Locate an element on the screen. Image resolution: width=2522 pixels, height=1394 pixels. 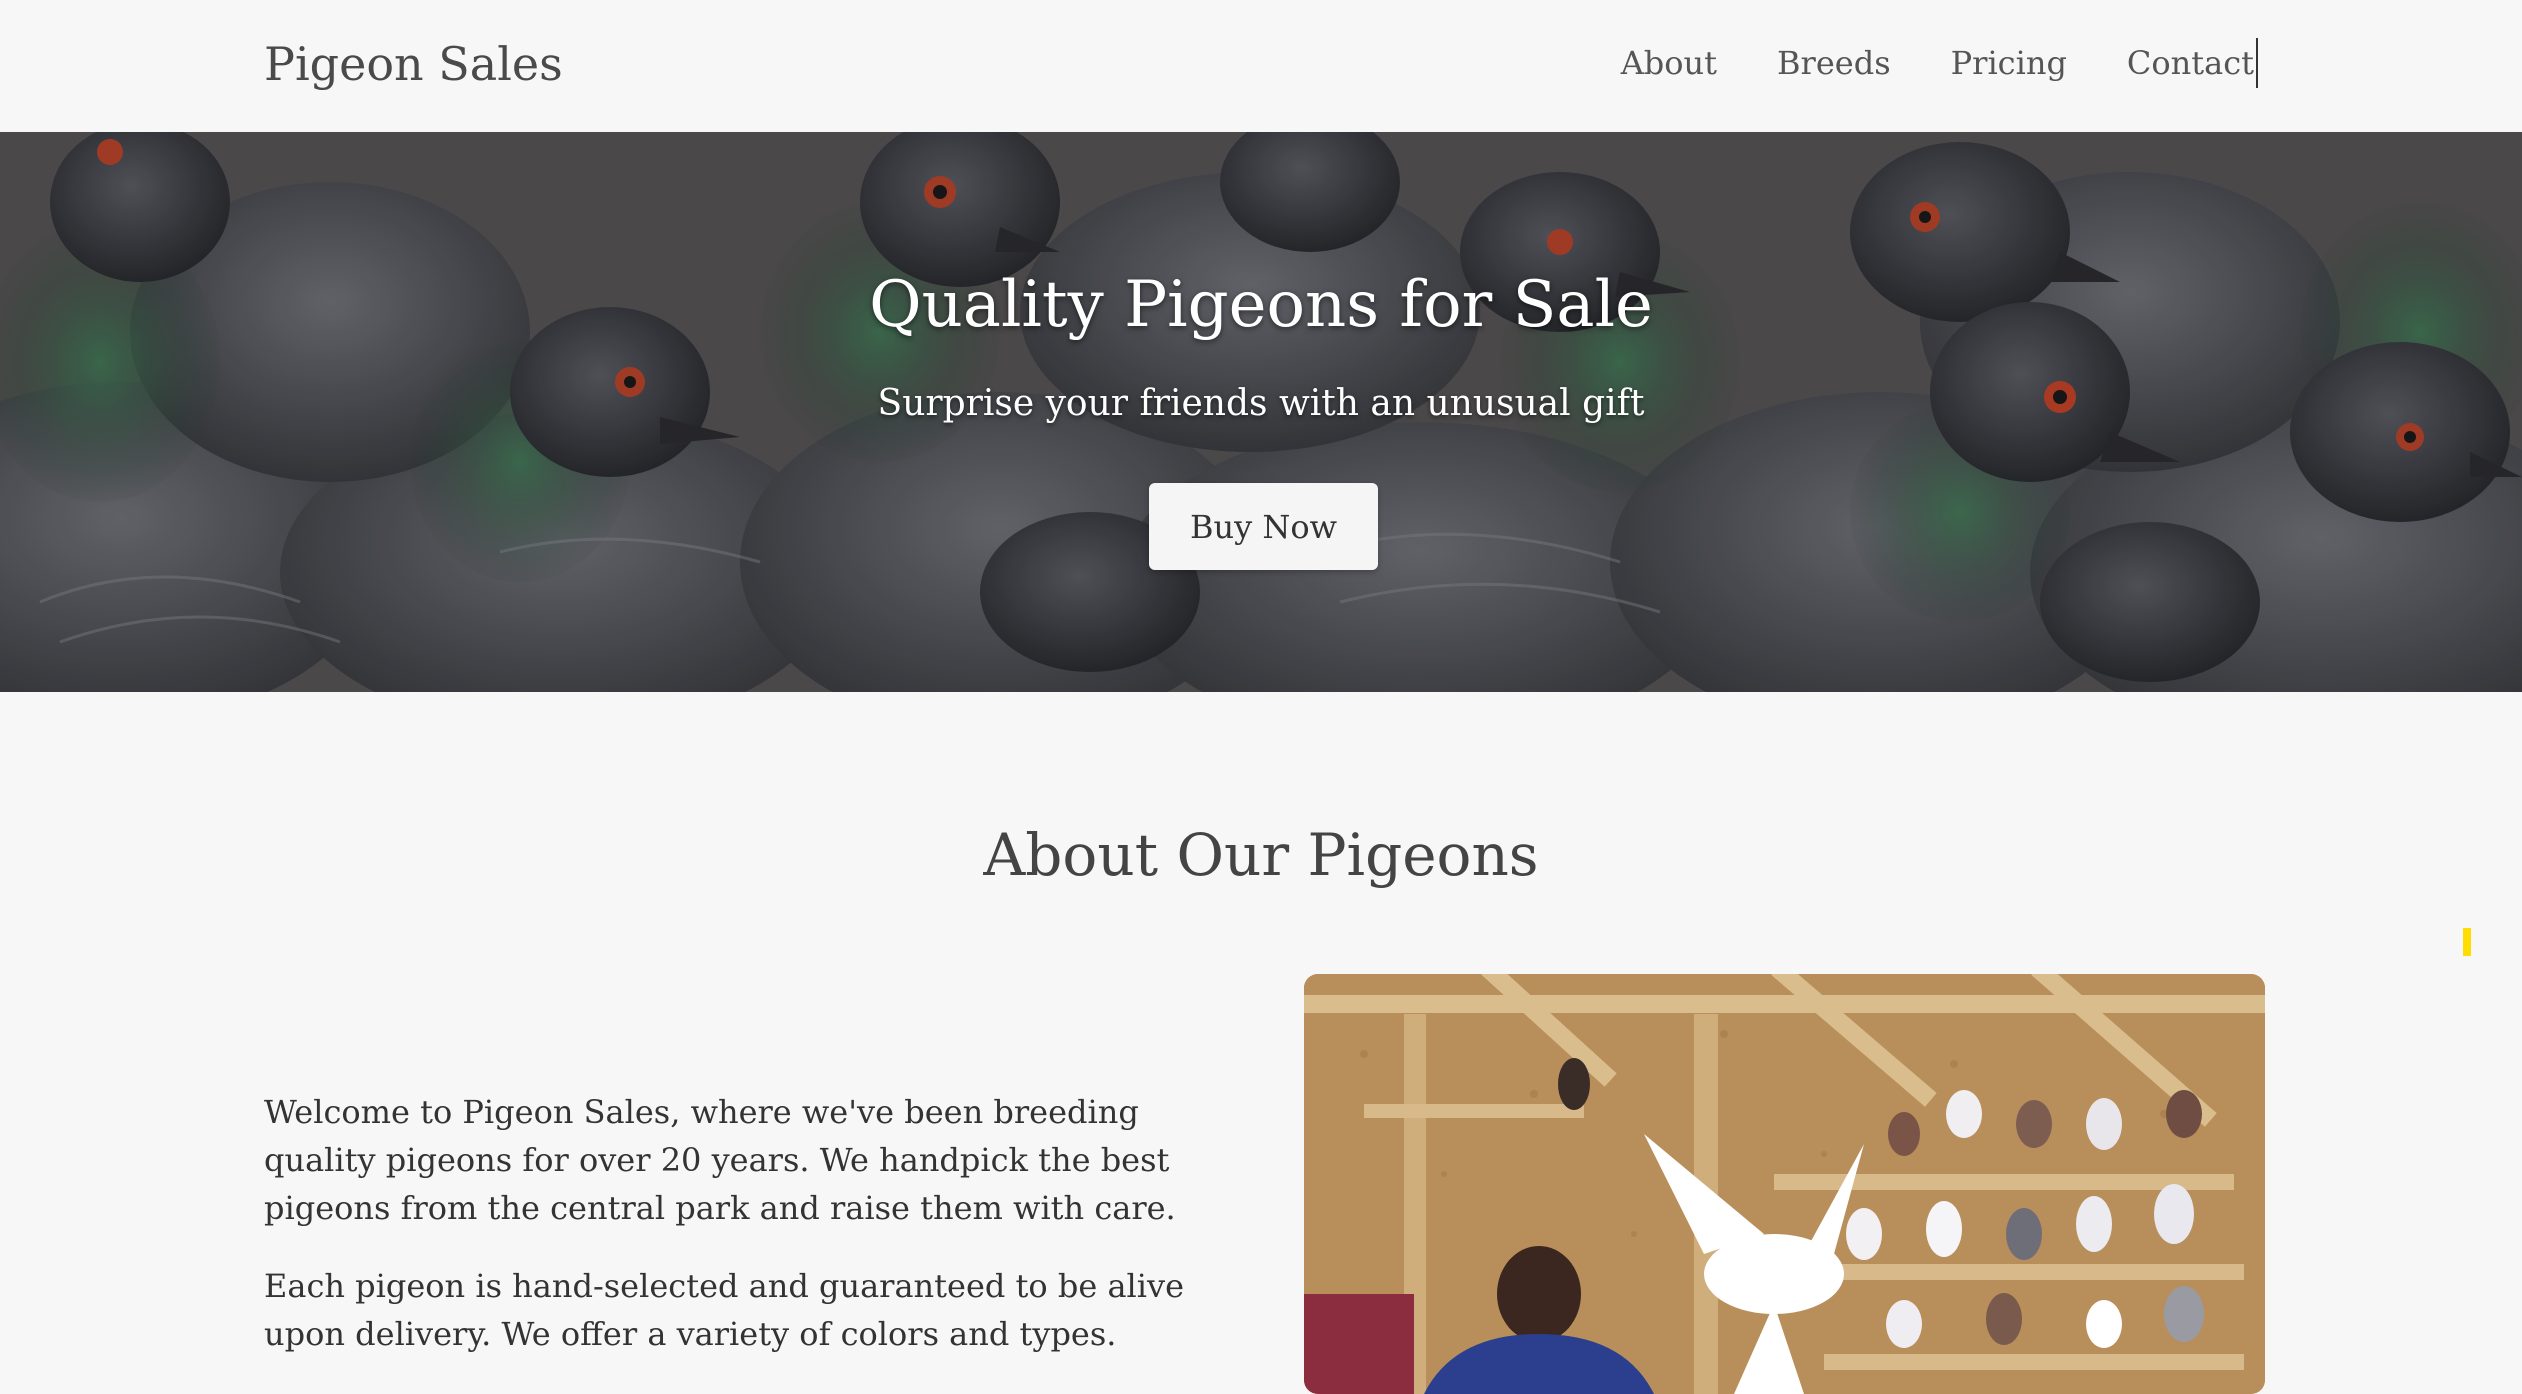
buy-now-button: Buy Now is located at coordinates (1263, 526).